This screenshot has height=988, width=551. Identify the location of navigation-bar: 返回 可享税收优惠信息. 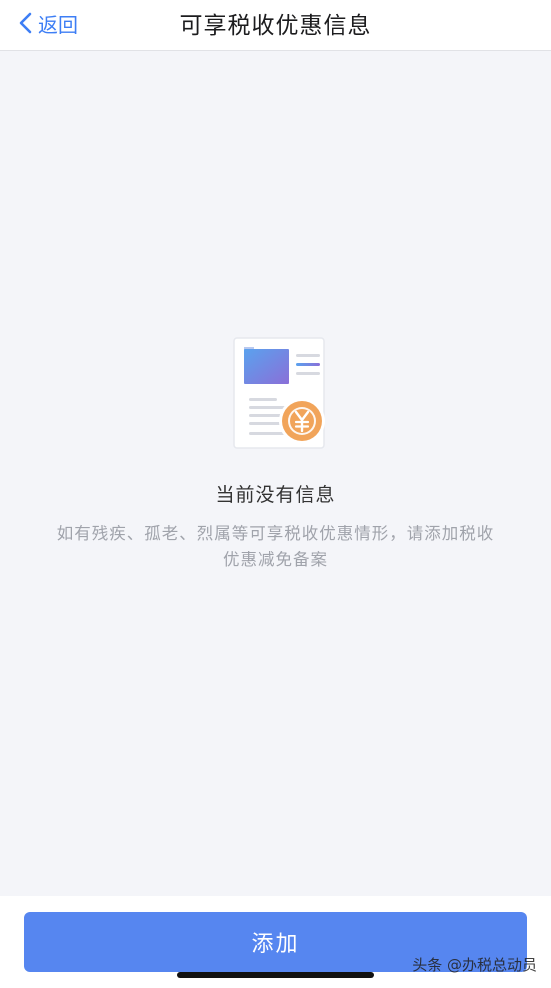
(275, 25).